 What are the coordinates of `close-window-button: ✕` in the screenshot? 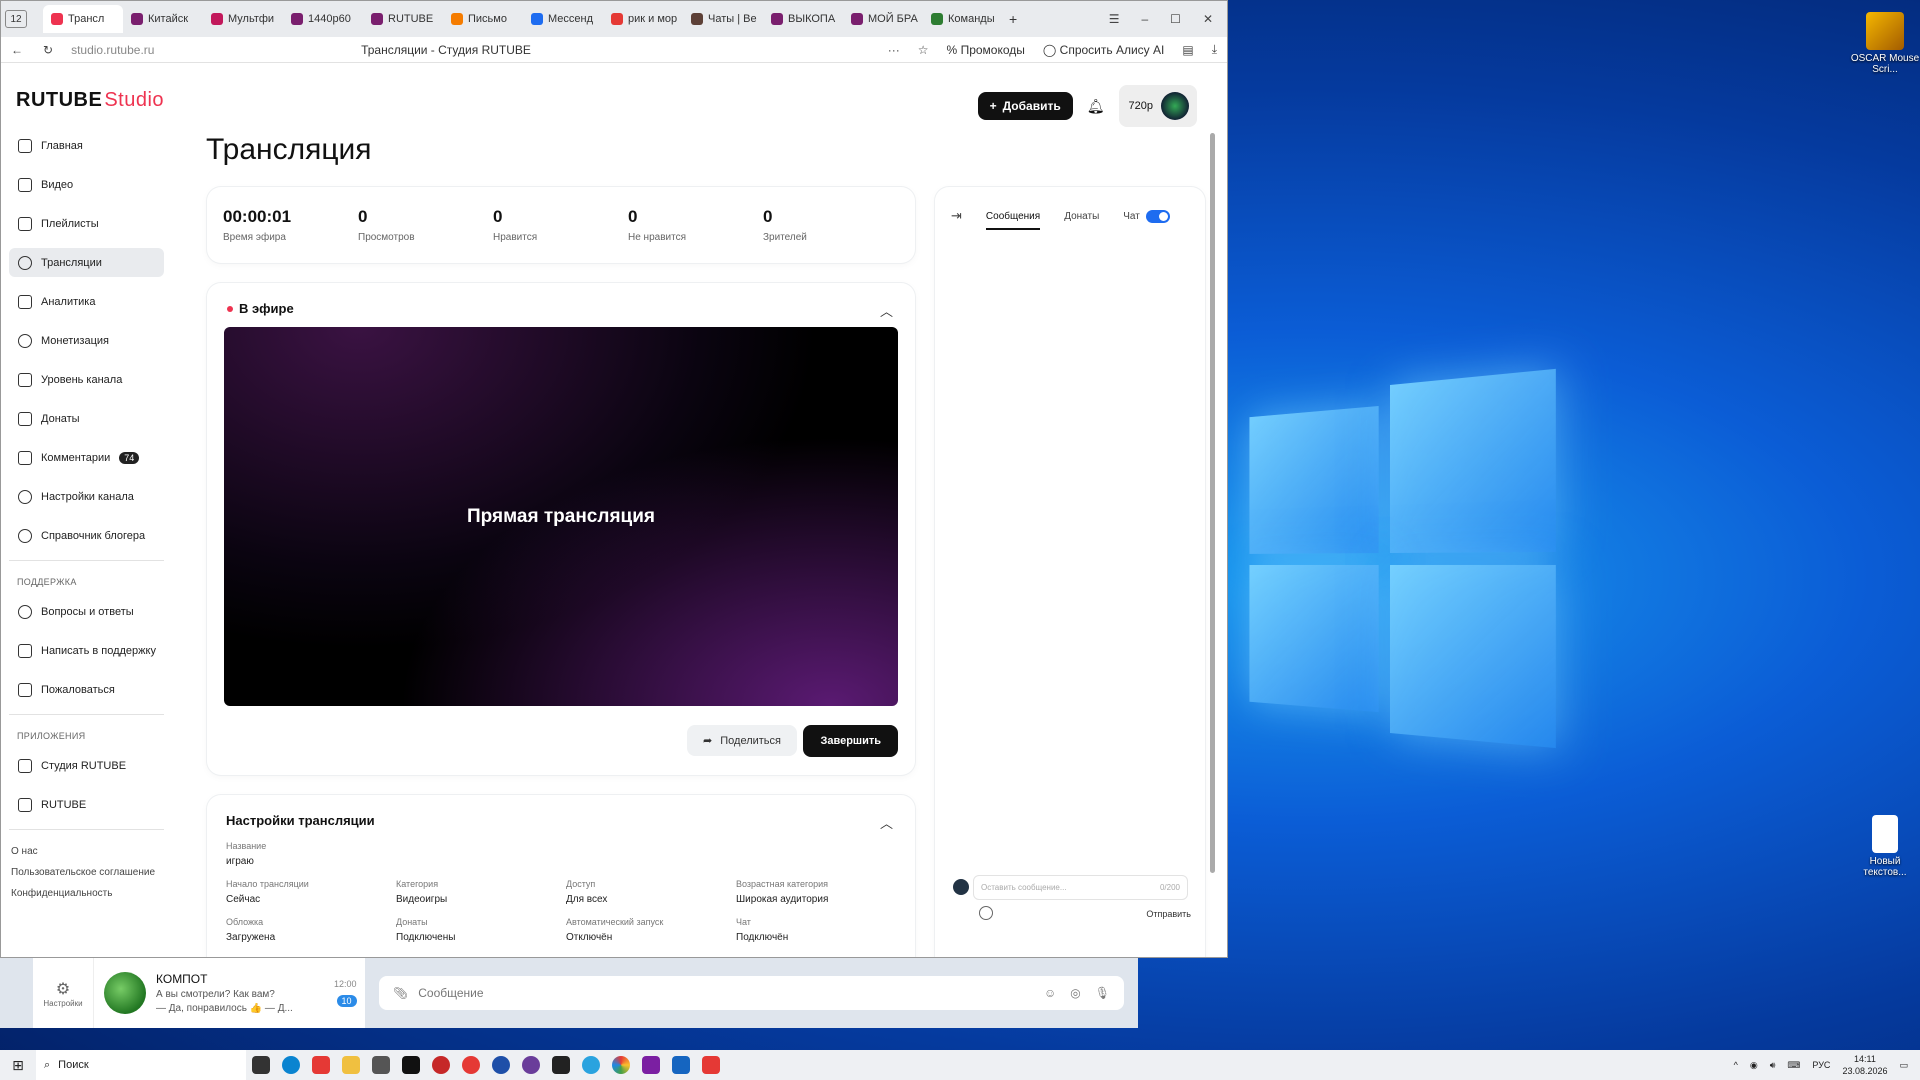 It's located at (1208, 19).